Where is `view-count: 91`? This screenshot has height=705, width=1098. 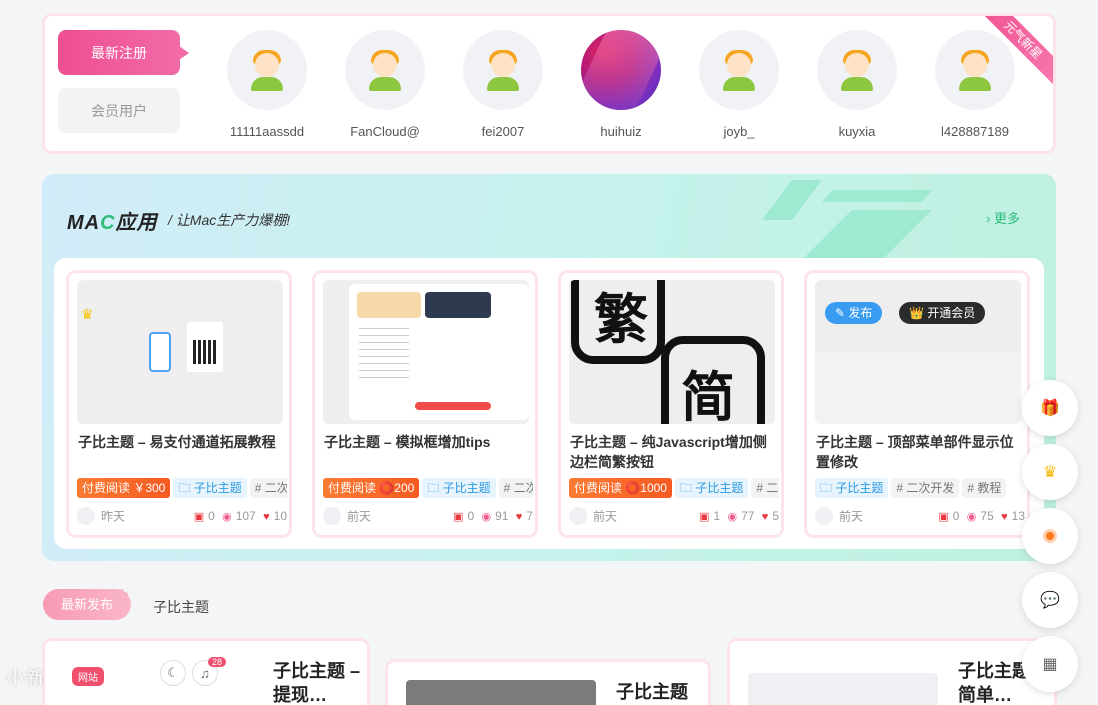 view-count: 91 is located at coordinates (502, 516).